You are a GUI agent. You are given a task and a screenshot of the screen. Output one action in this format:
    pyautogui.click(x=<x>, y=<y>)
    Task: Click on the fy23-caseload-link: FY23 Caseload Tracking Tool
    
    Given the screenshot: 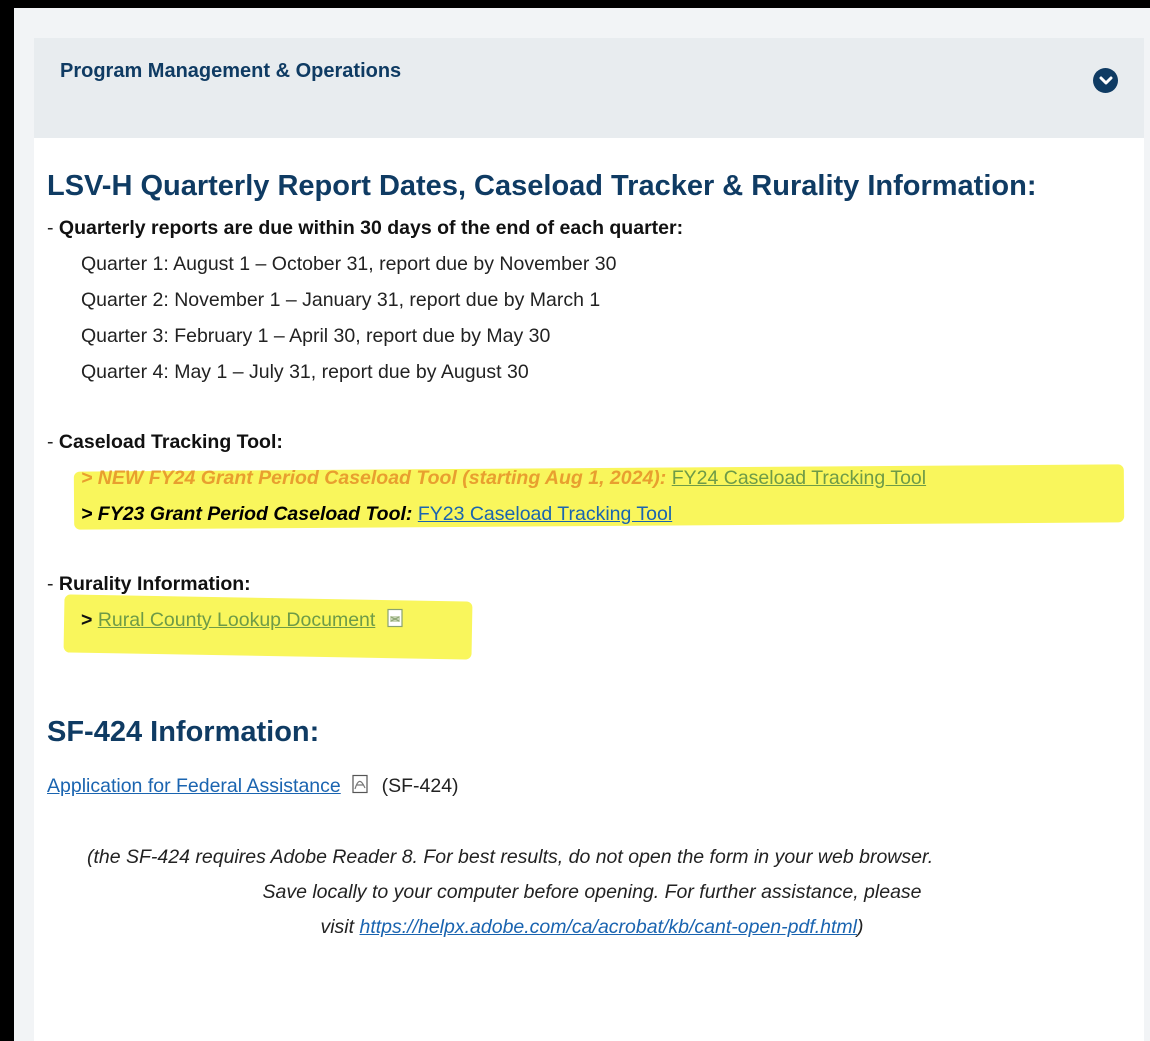 What is the action you would take?
    pyautogui.click(x=545, y=514)
    